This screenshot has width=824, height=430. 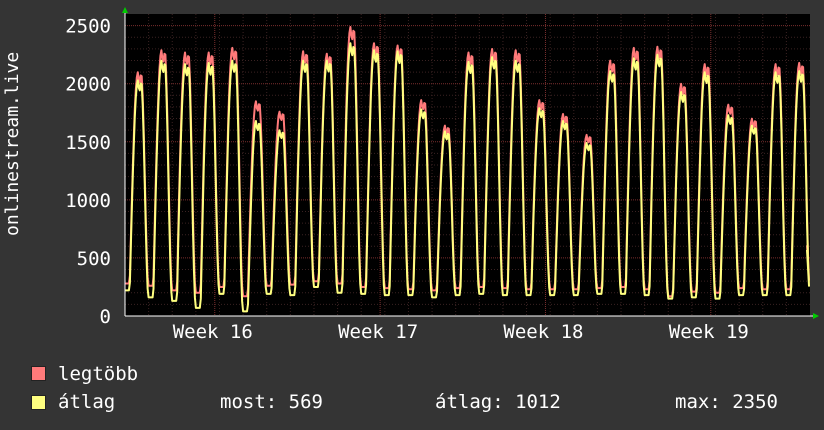 What do you see at coordinates (726, 402) in the screenshot?
I see `stat-max: max: 2350` at bounding box center [726, 402].